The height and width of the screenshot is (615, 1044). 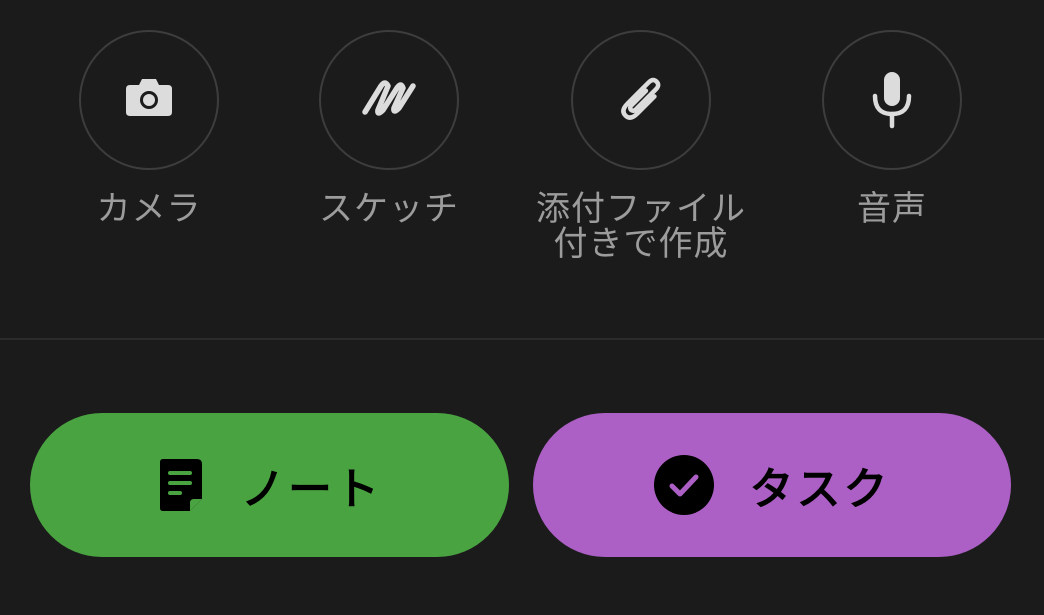 I want to click on voice-action: 音声, so click(x=892, y=128).